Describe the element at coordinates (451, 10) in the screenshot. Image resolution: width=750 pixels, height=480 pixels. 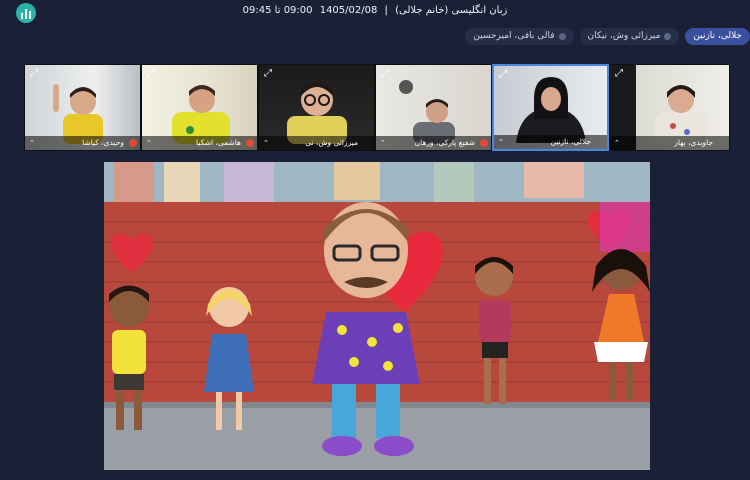
I see `class-name: زبان انگلیسی (خانم جلالی)` at that location.